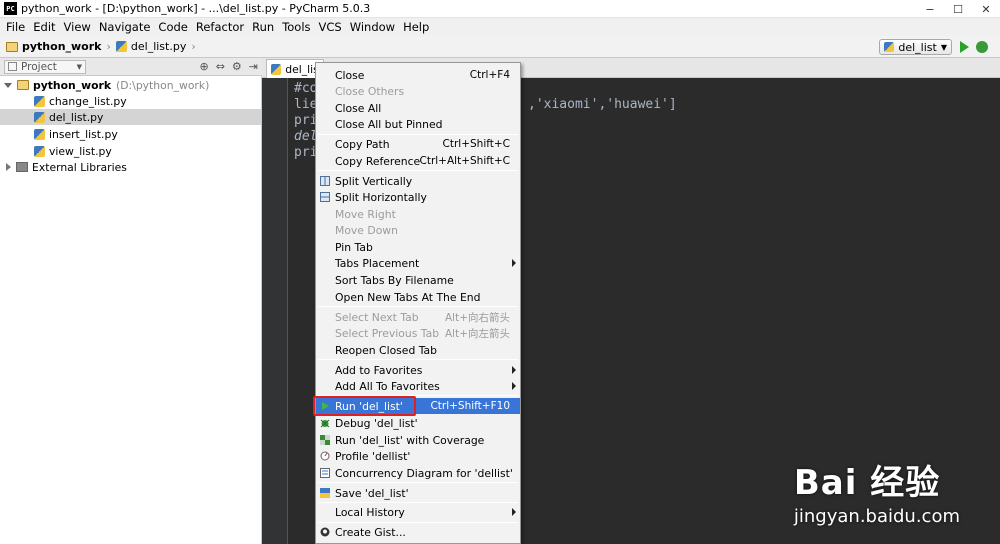 This screenshot has width=1000, height=544. I want to click on menu-item-label: Move Down, so click(366, 230).